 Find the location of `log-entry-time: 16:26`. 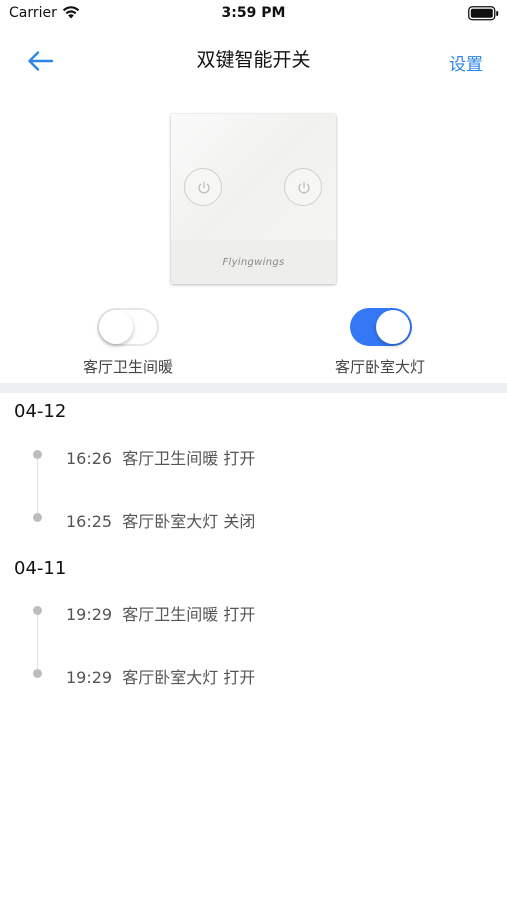

log-entry-time: 16:26 is located at coordinates (89, 458).